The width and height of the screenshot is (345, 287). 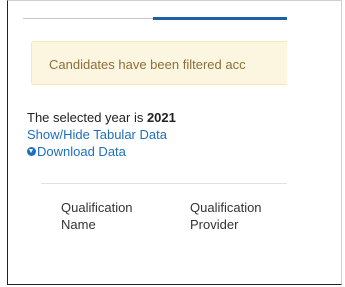 I want to click on download-circle-icon, so click(x=31, y=151).